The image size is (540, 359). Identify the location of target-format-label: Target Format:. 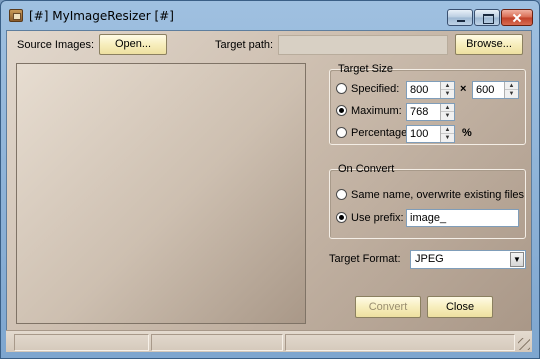
(365, 259).